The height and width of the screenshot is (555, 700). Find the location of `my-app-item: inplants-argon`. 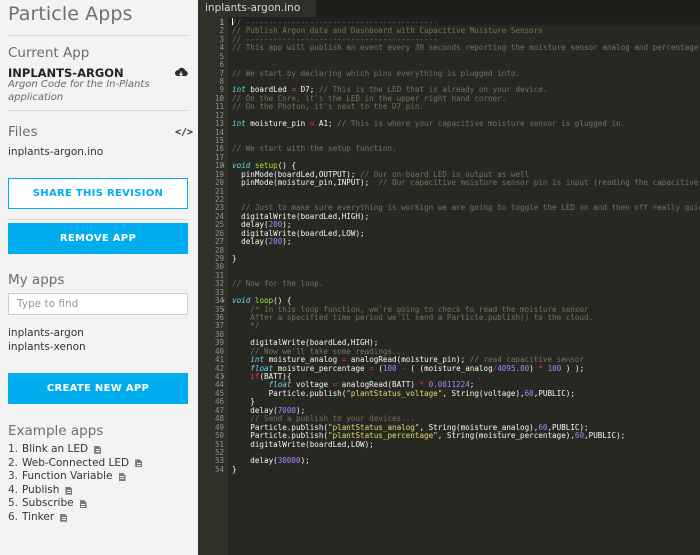

my-app-item: inplants-argon is located at coordinates (47, 333).